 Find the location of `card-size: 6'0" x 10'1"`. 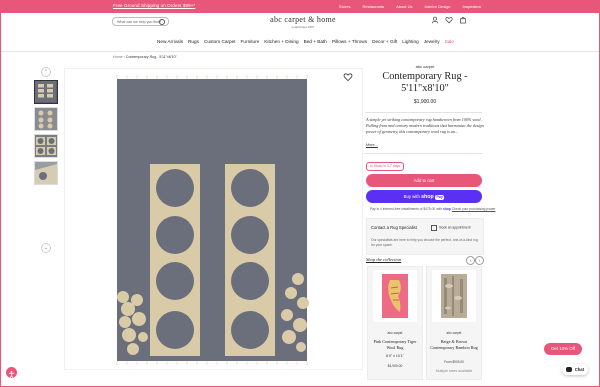

card-size: 6'0" x 10'1" is located at coordinates (395, 356).